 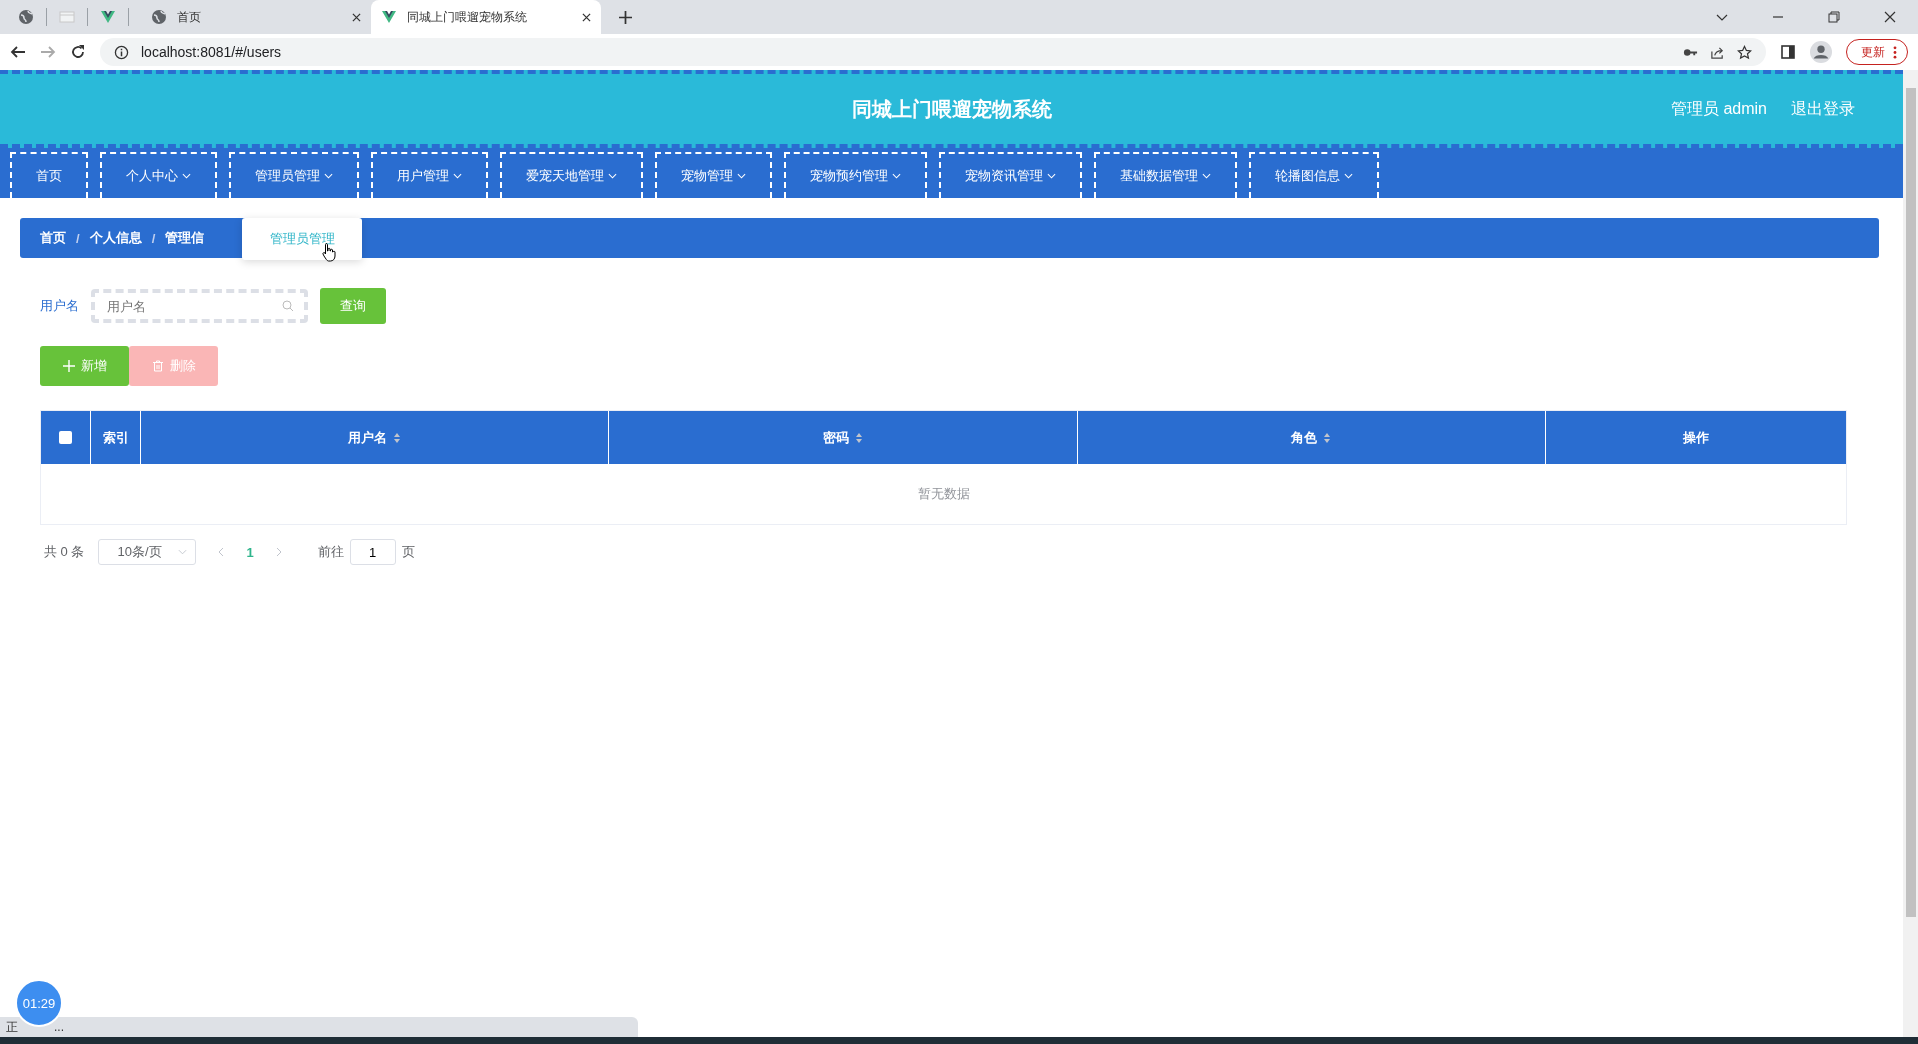 What do you see at coordinates (486, 17) in the screenshot?
I see `browser-tab: 同城上门喂遛宠物系统` at bounding box center [486, 17].